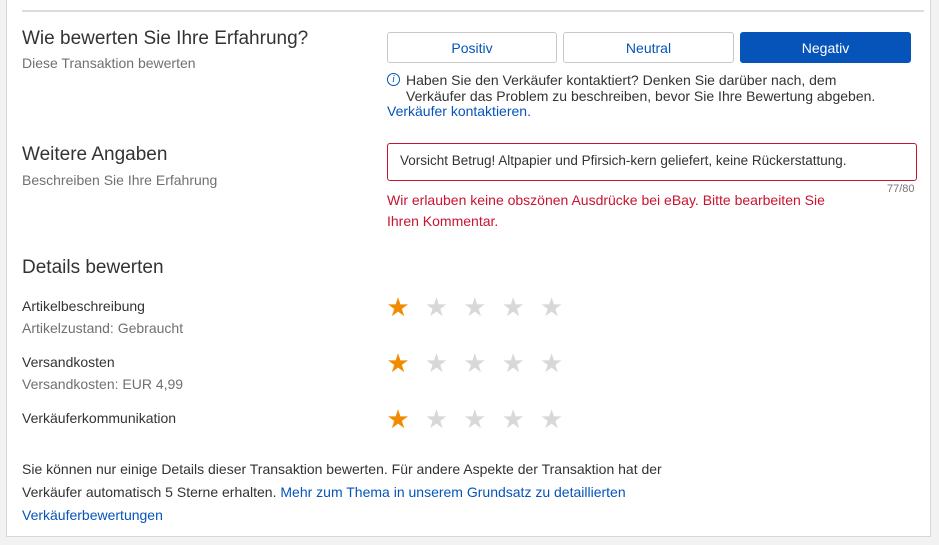 This screenshot has width=939, height=545. What do you see at coordinates (443, 221) in the screenshot?
I see `error-line-2: Ihren Kommentar.` at bounding box center [443, 221].